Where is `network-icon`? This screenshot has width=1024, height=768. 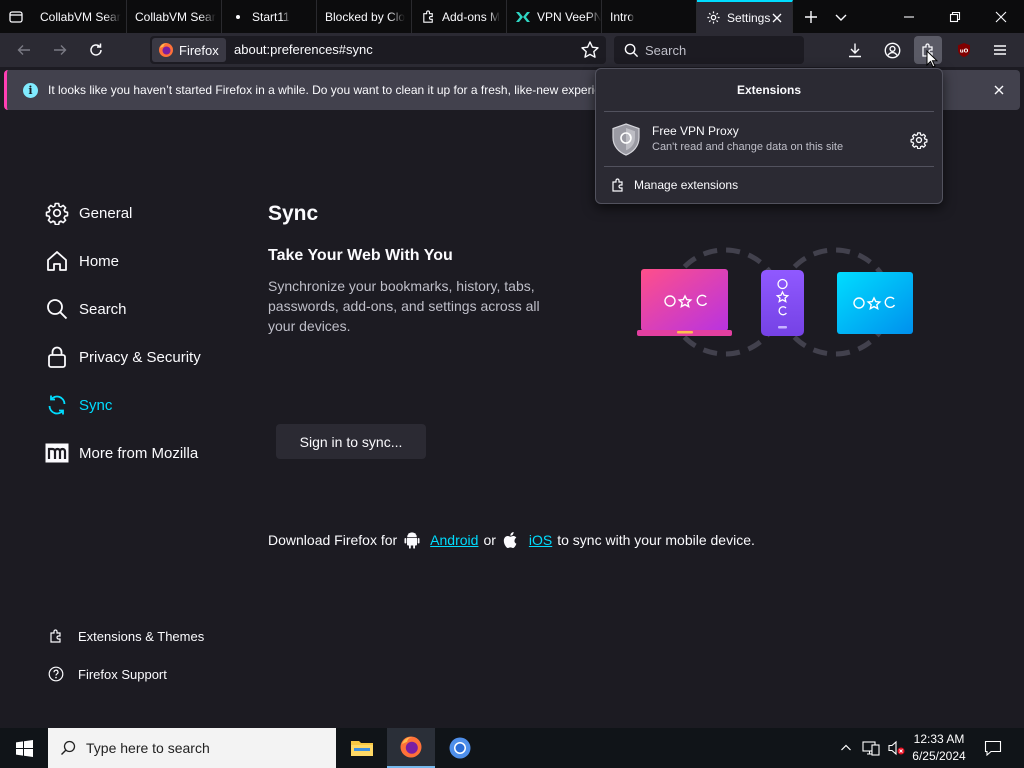
network-icon is located at coordinates (871, 748).